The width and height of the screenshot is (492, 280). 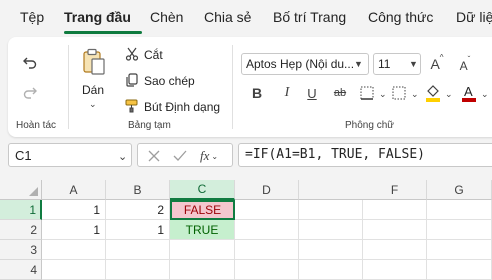 I want to click on copy-icon, so click(x=132, y=80).